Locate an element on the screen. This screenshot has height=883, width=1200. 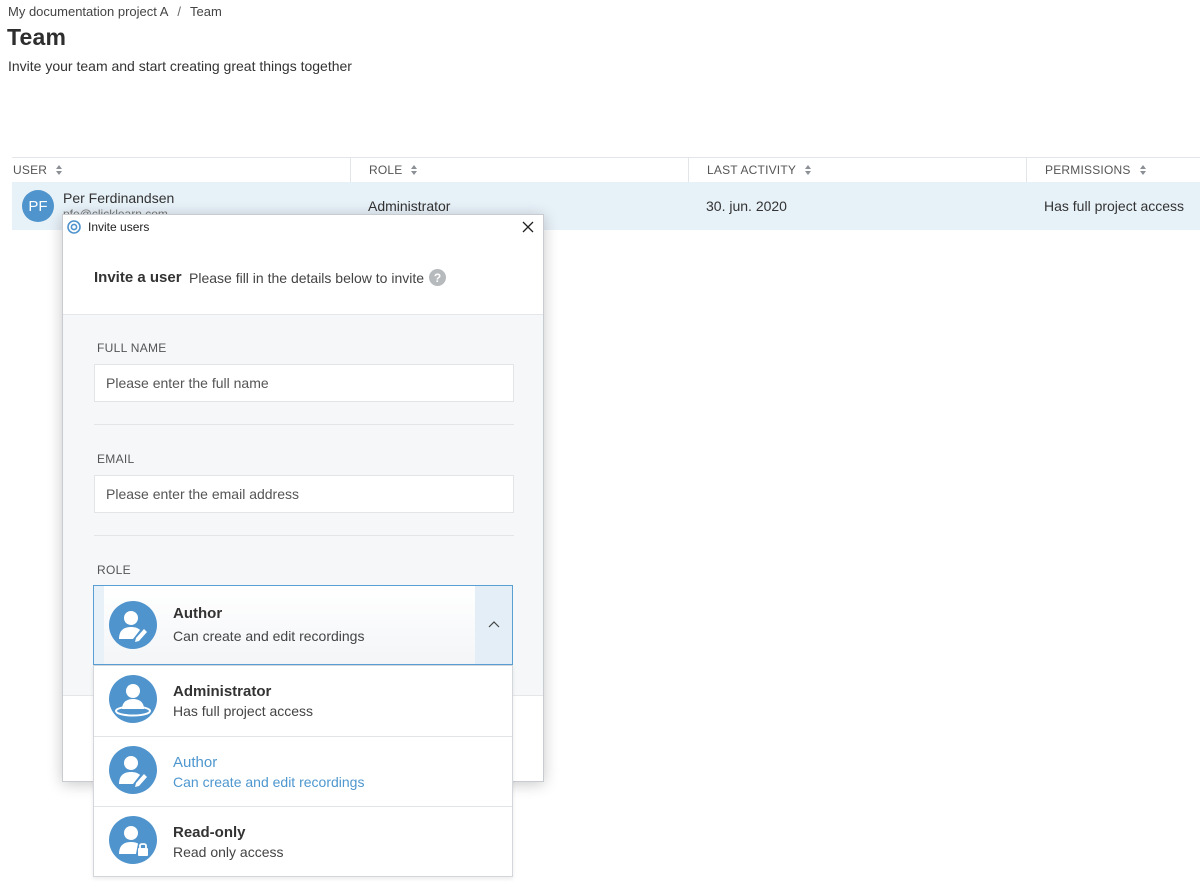
admin-user-icon is located at coordinates (133, 699).